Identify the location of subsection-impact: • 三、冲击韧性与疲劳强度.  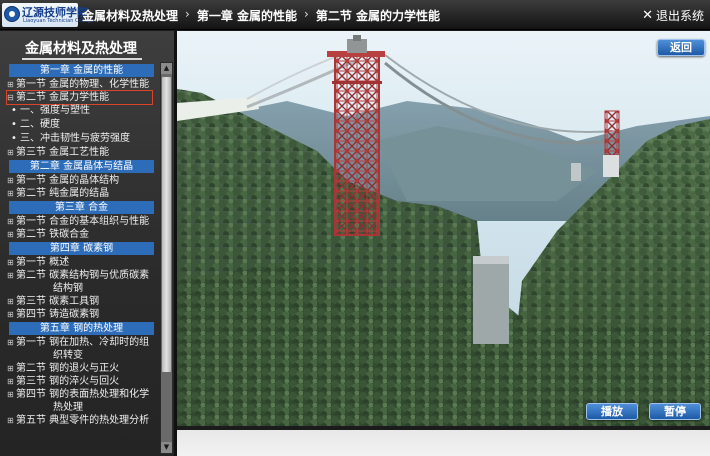
(82, 139).